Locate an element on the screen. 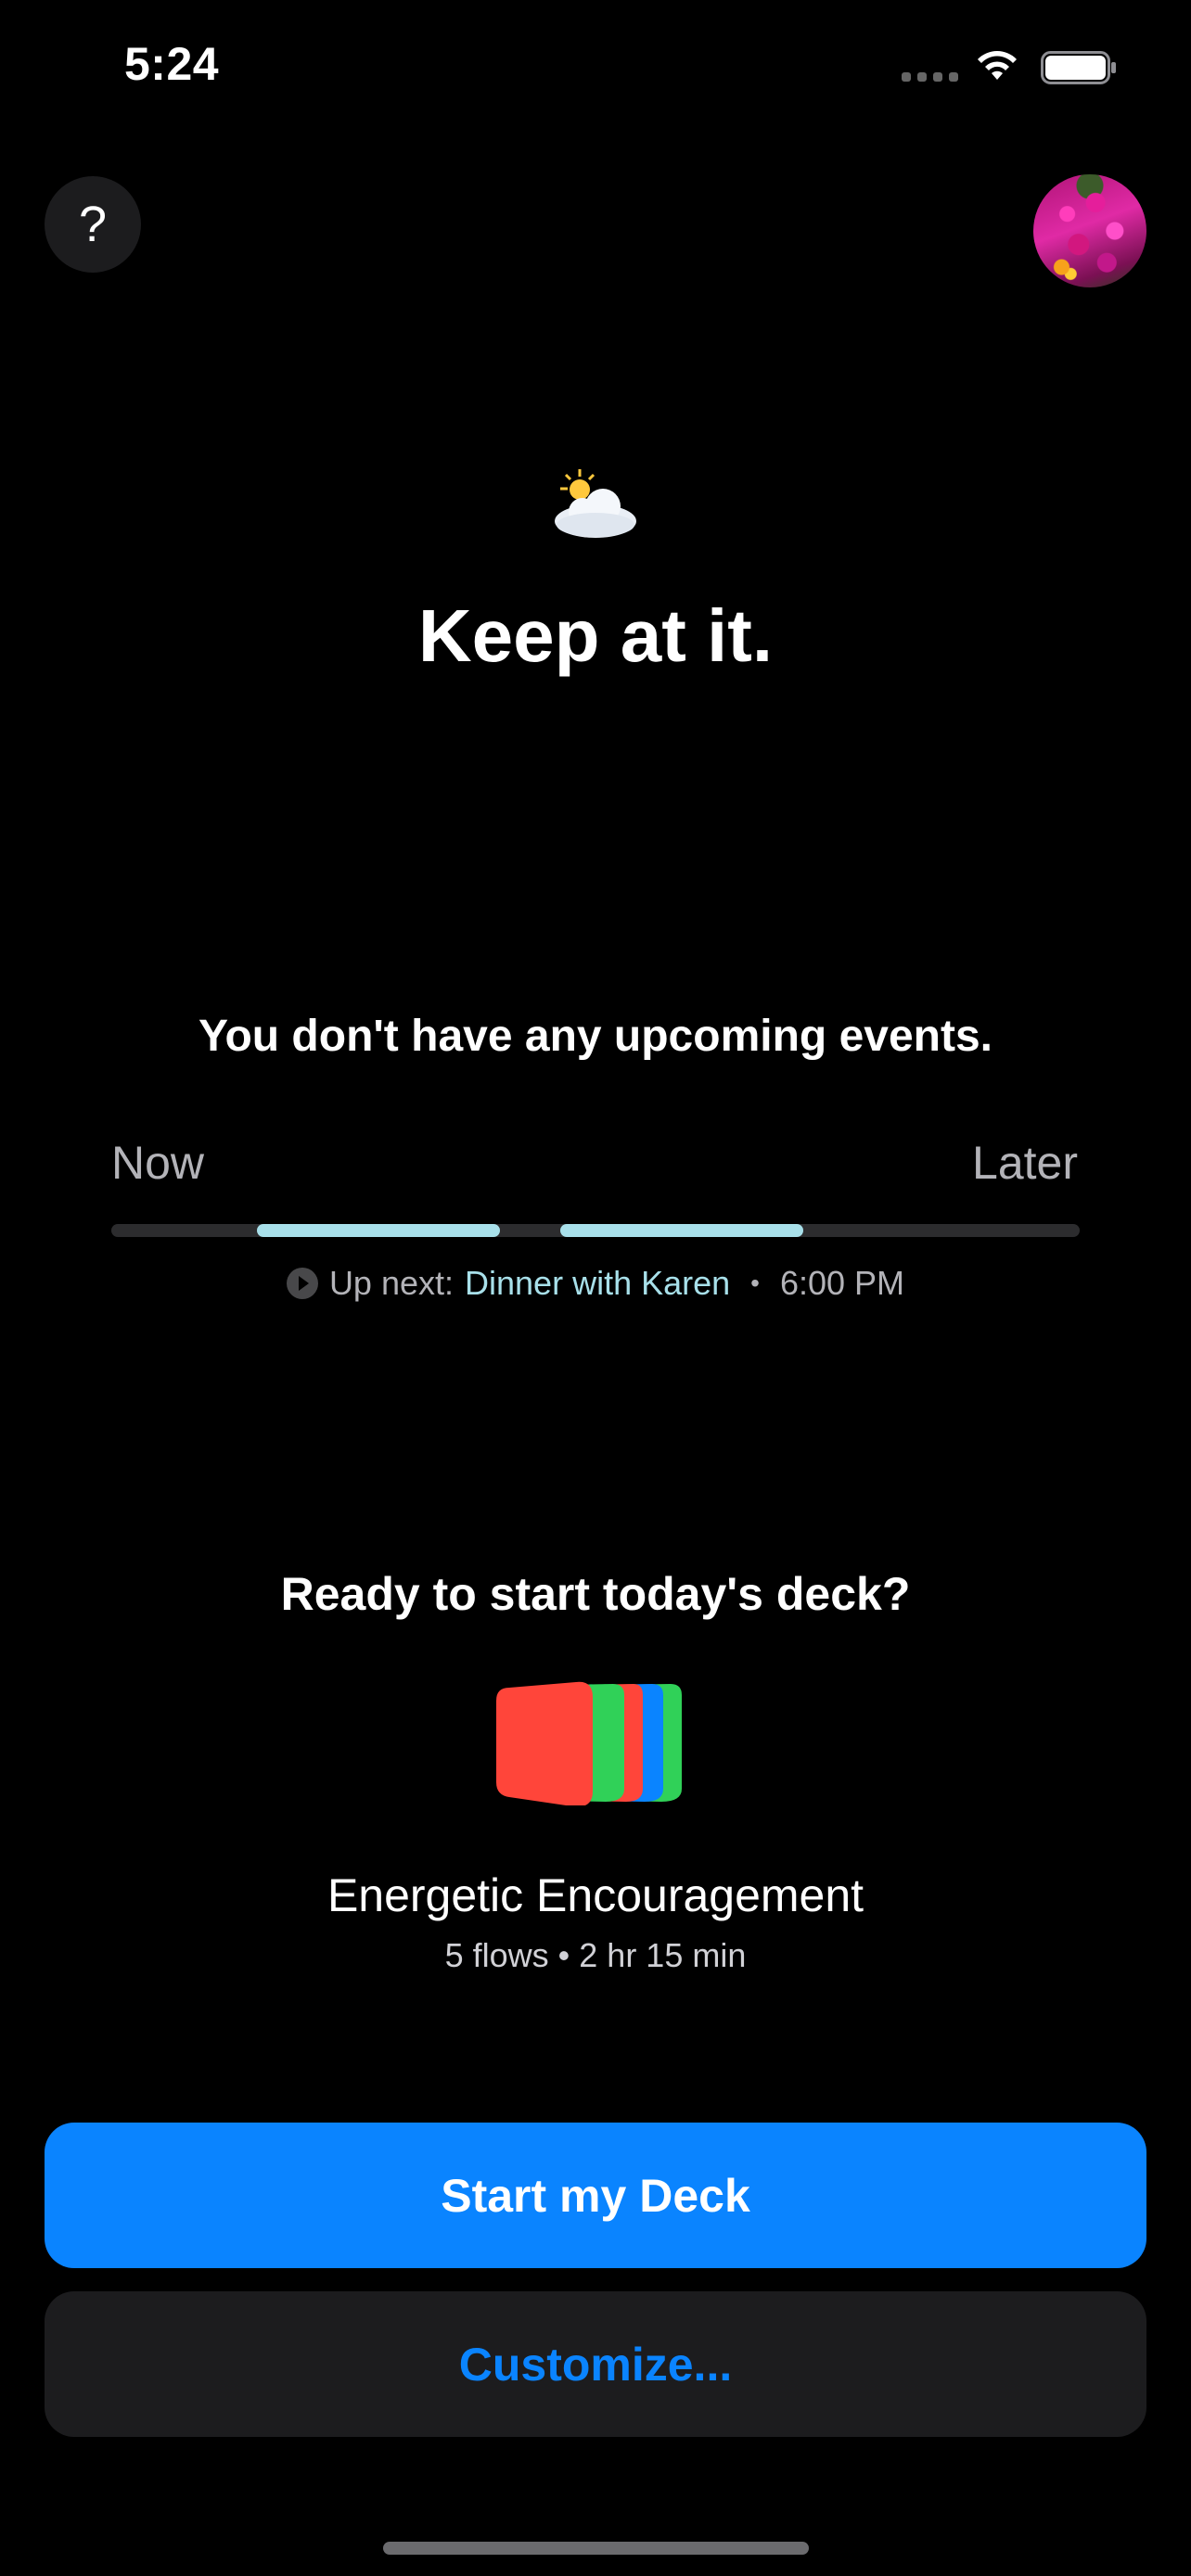 This screenshot has height=2576, width=1191. help-button: ? is located at coordinates (93, 224).